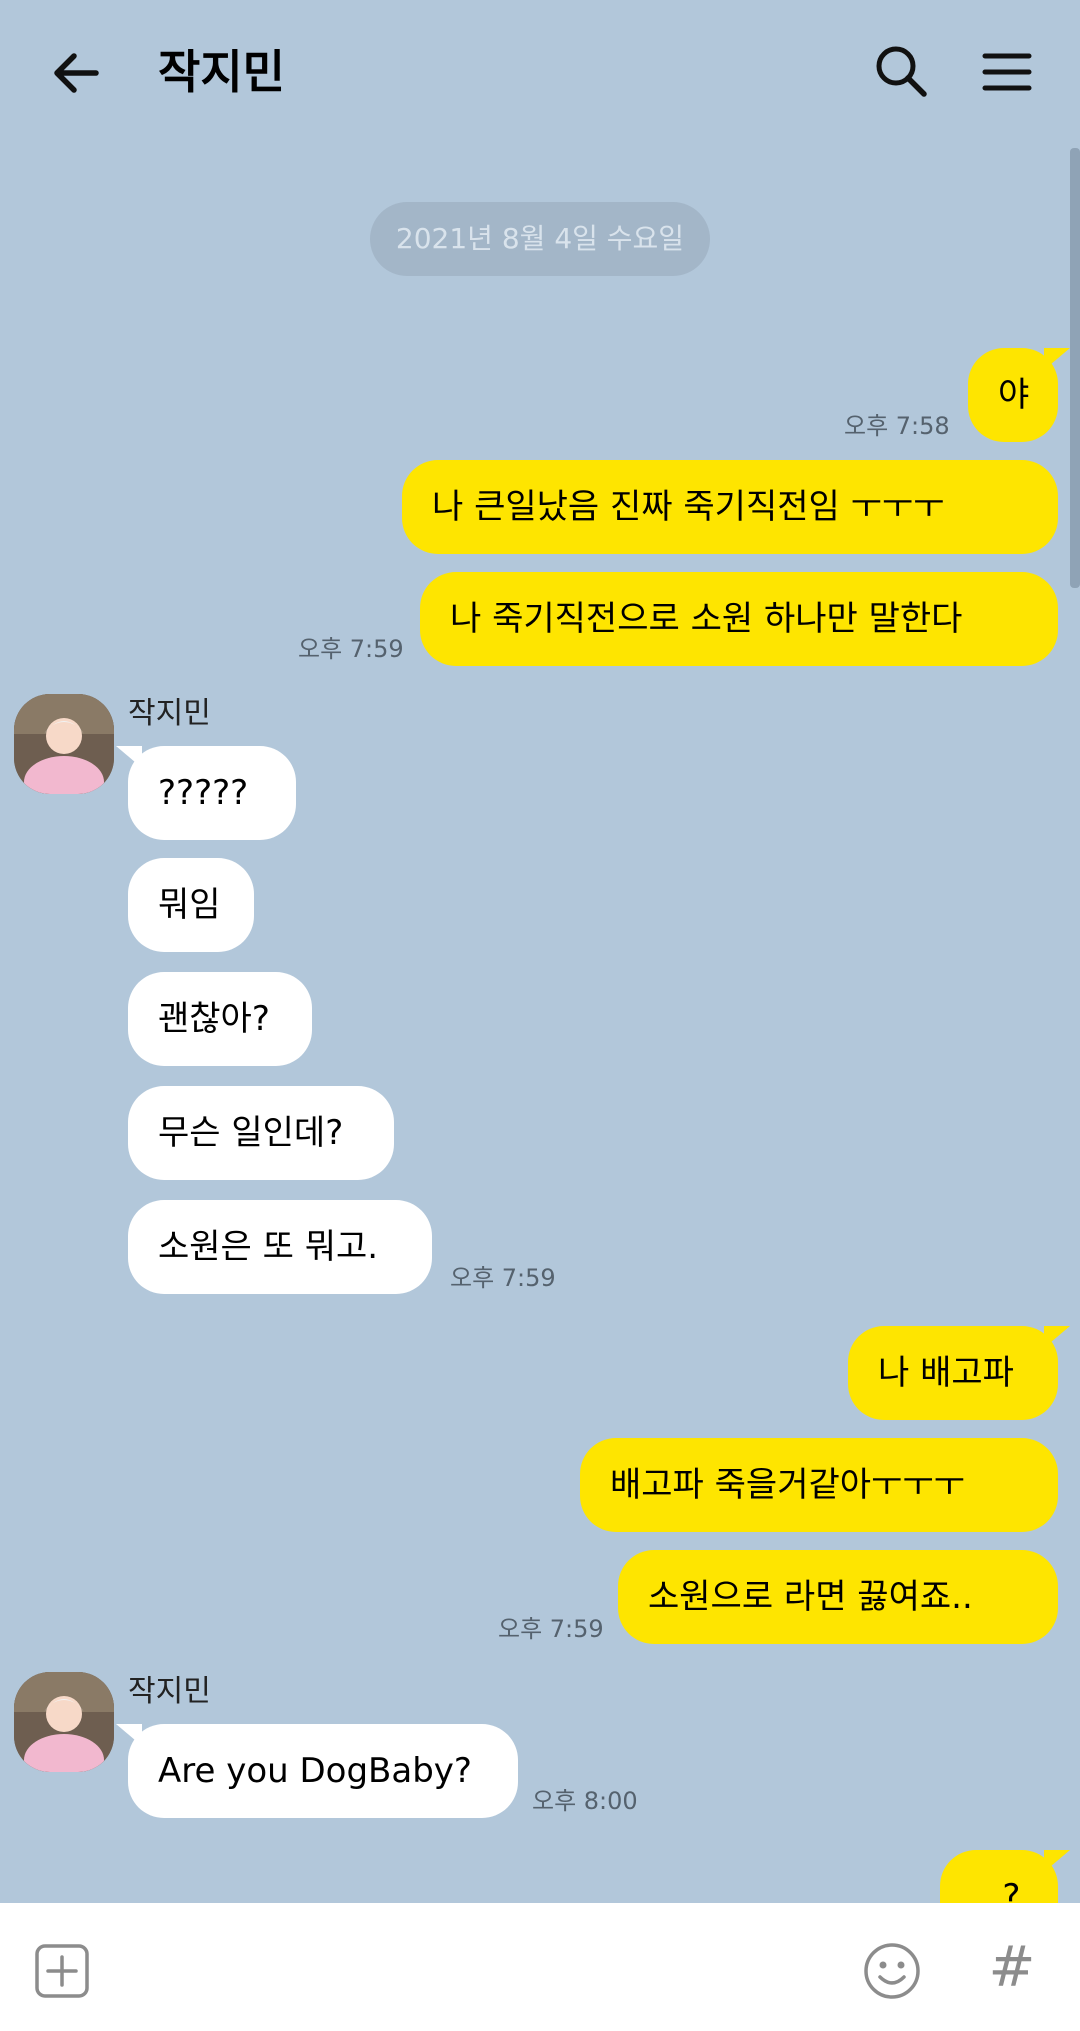 This screenshot has width=1080, height=2031. I want to click on date-divider: 2021년 8월 4일 수요일, so click(540, 239).